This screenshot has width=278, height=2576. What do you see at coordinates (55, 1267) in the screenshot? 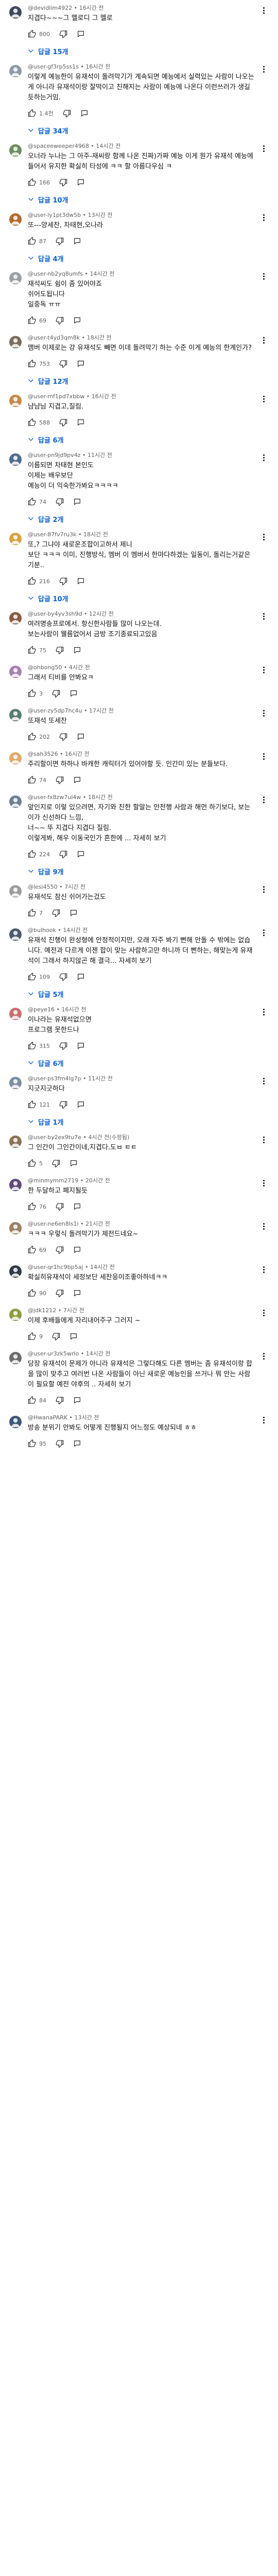
I see `comment-author: @user-qr1hc9bp5aj` at bounding box center [55, 1267].